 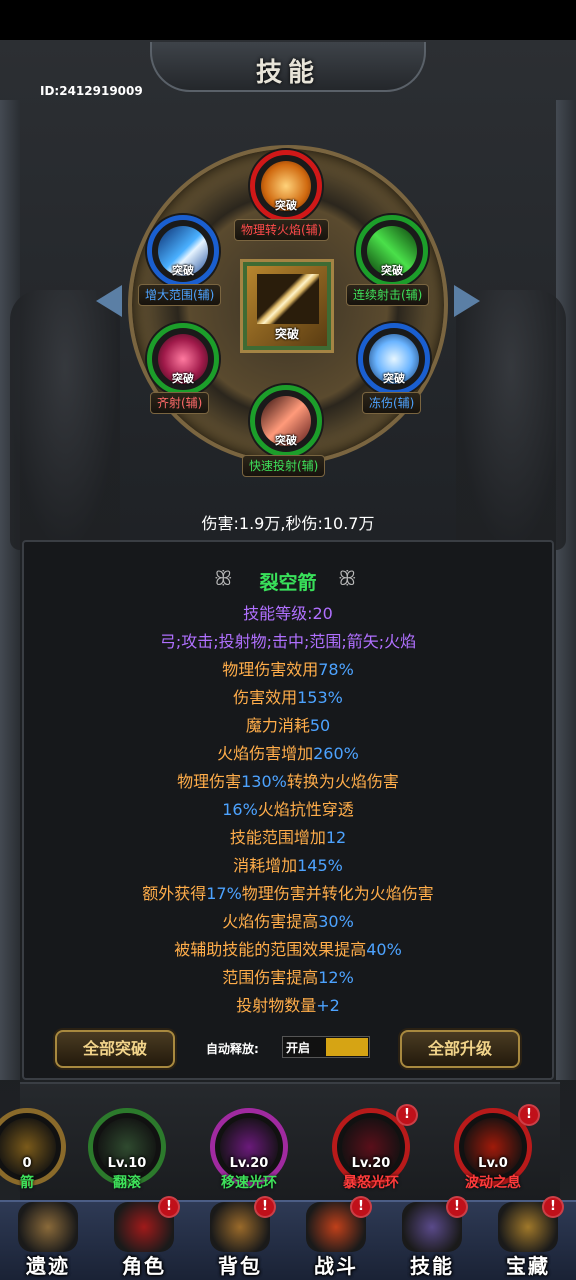 I want to click on stat-text: 消耗增加, so click(x=265, y=865).